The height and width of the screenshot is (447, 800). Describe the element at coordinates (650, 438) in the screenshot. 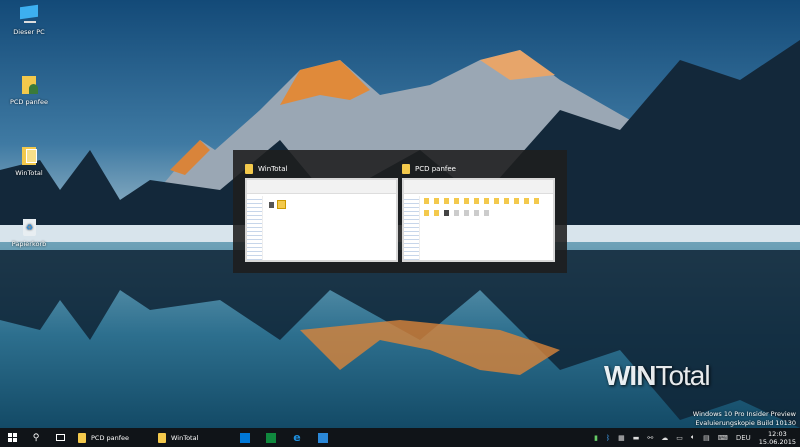

I see `tray-network-icon: ⚯` at that location.